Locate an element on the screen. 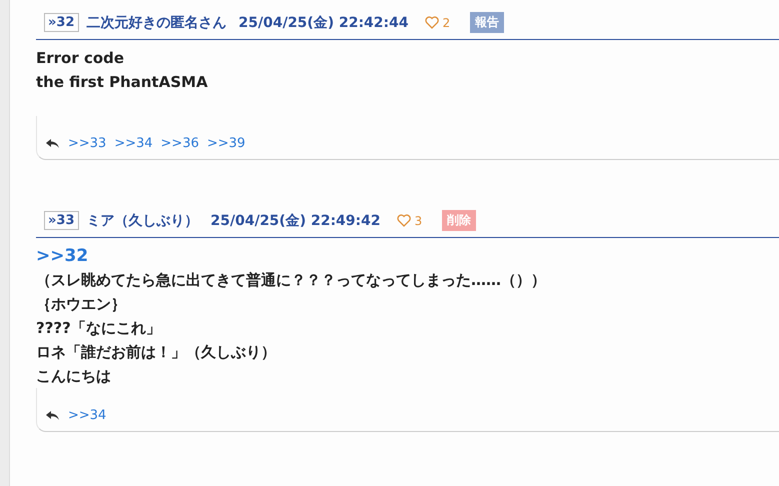  post-text: ????「なにこれ」 is located at coordinates (99, 328).